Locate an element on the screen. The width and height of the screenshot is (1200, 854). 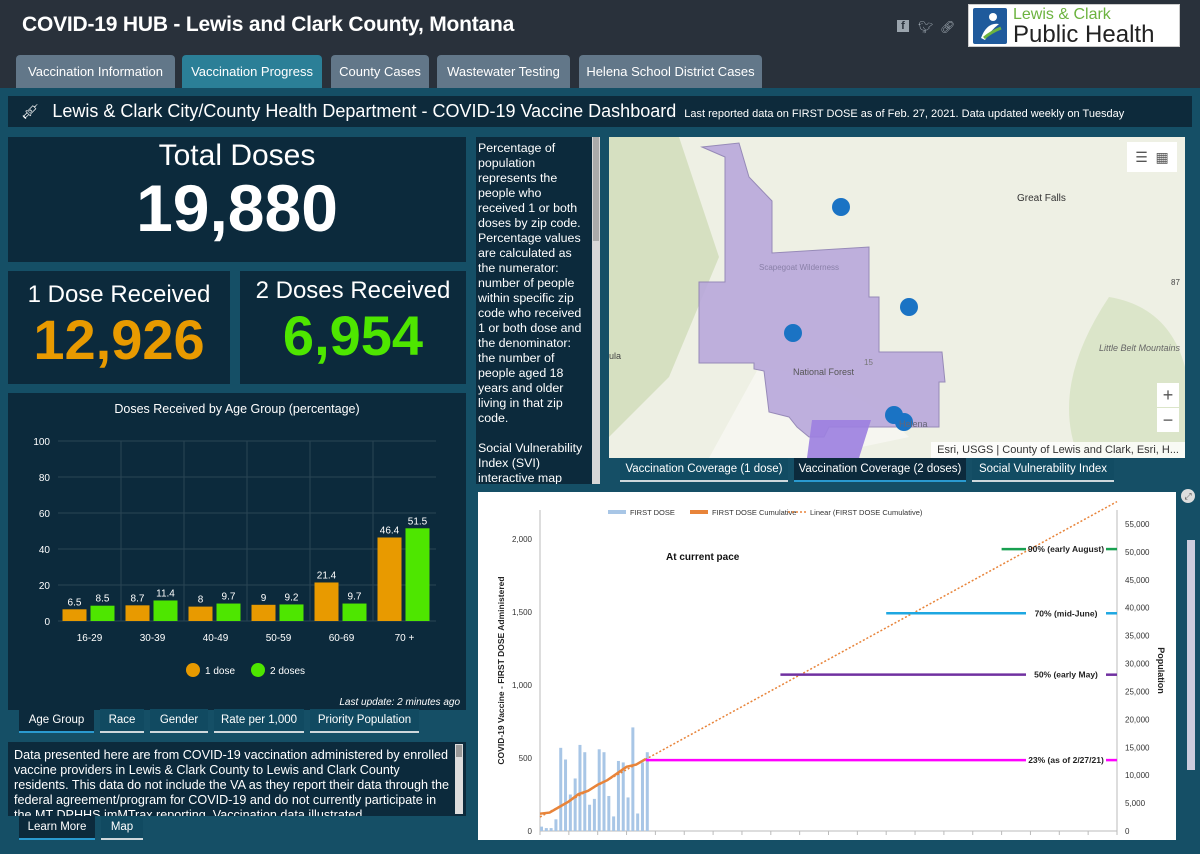
total-doses-card: Total Doses 19,880 is located at coordinates (237, 199).